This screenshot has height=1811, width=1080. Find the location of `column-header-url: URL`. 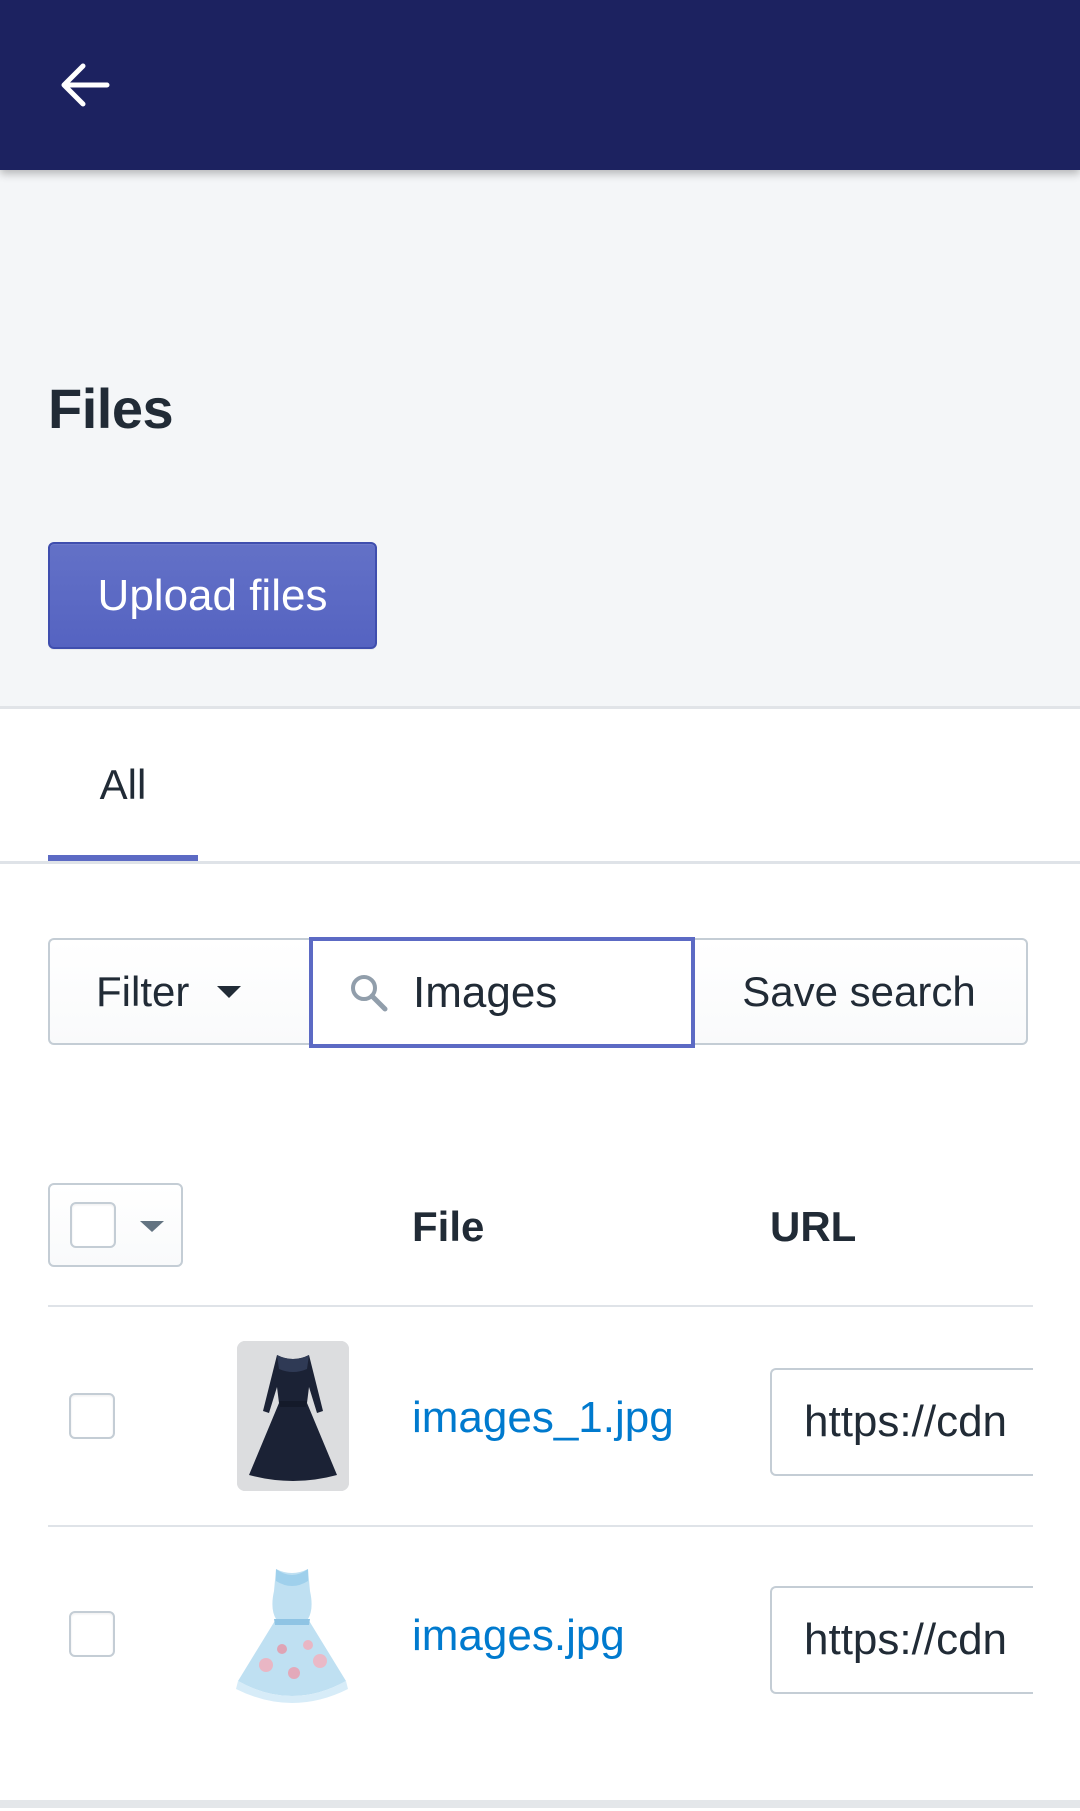

column-header-url: URL is located at coordinates (813, 1226).